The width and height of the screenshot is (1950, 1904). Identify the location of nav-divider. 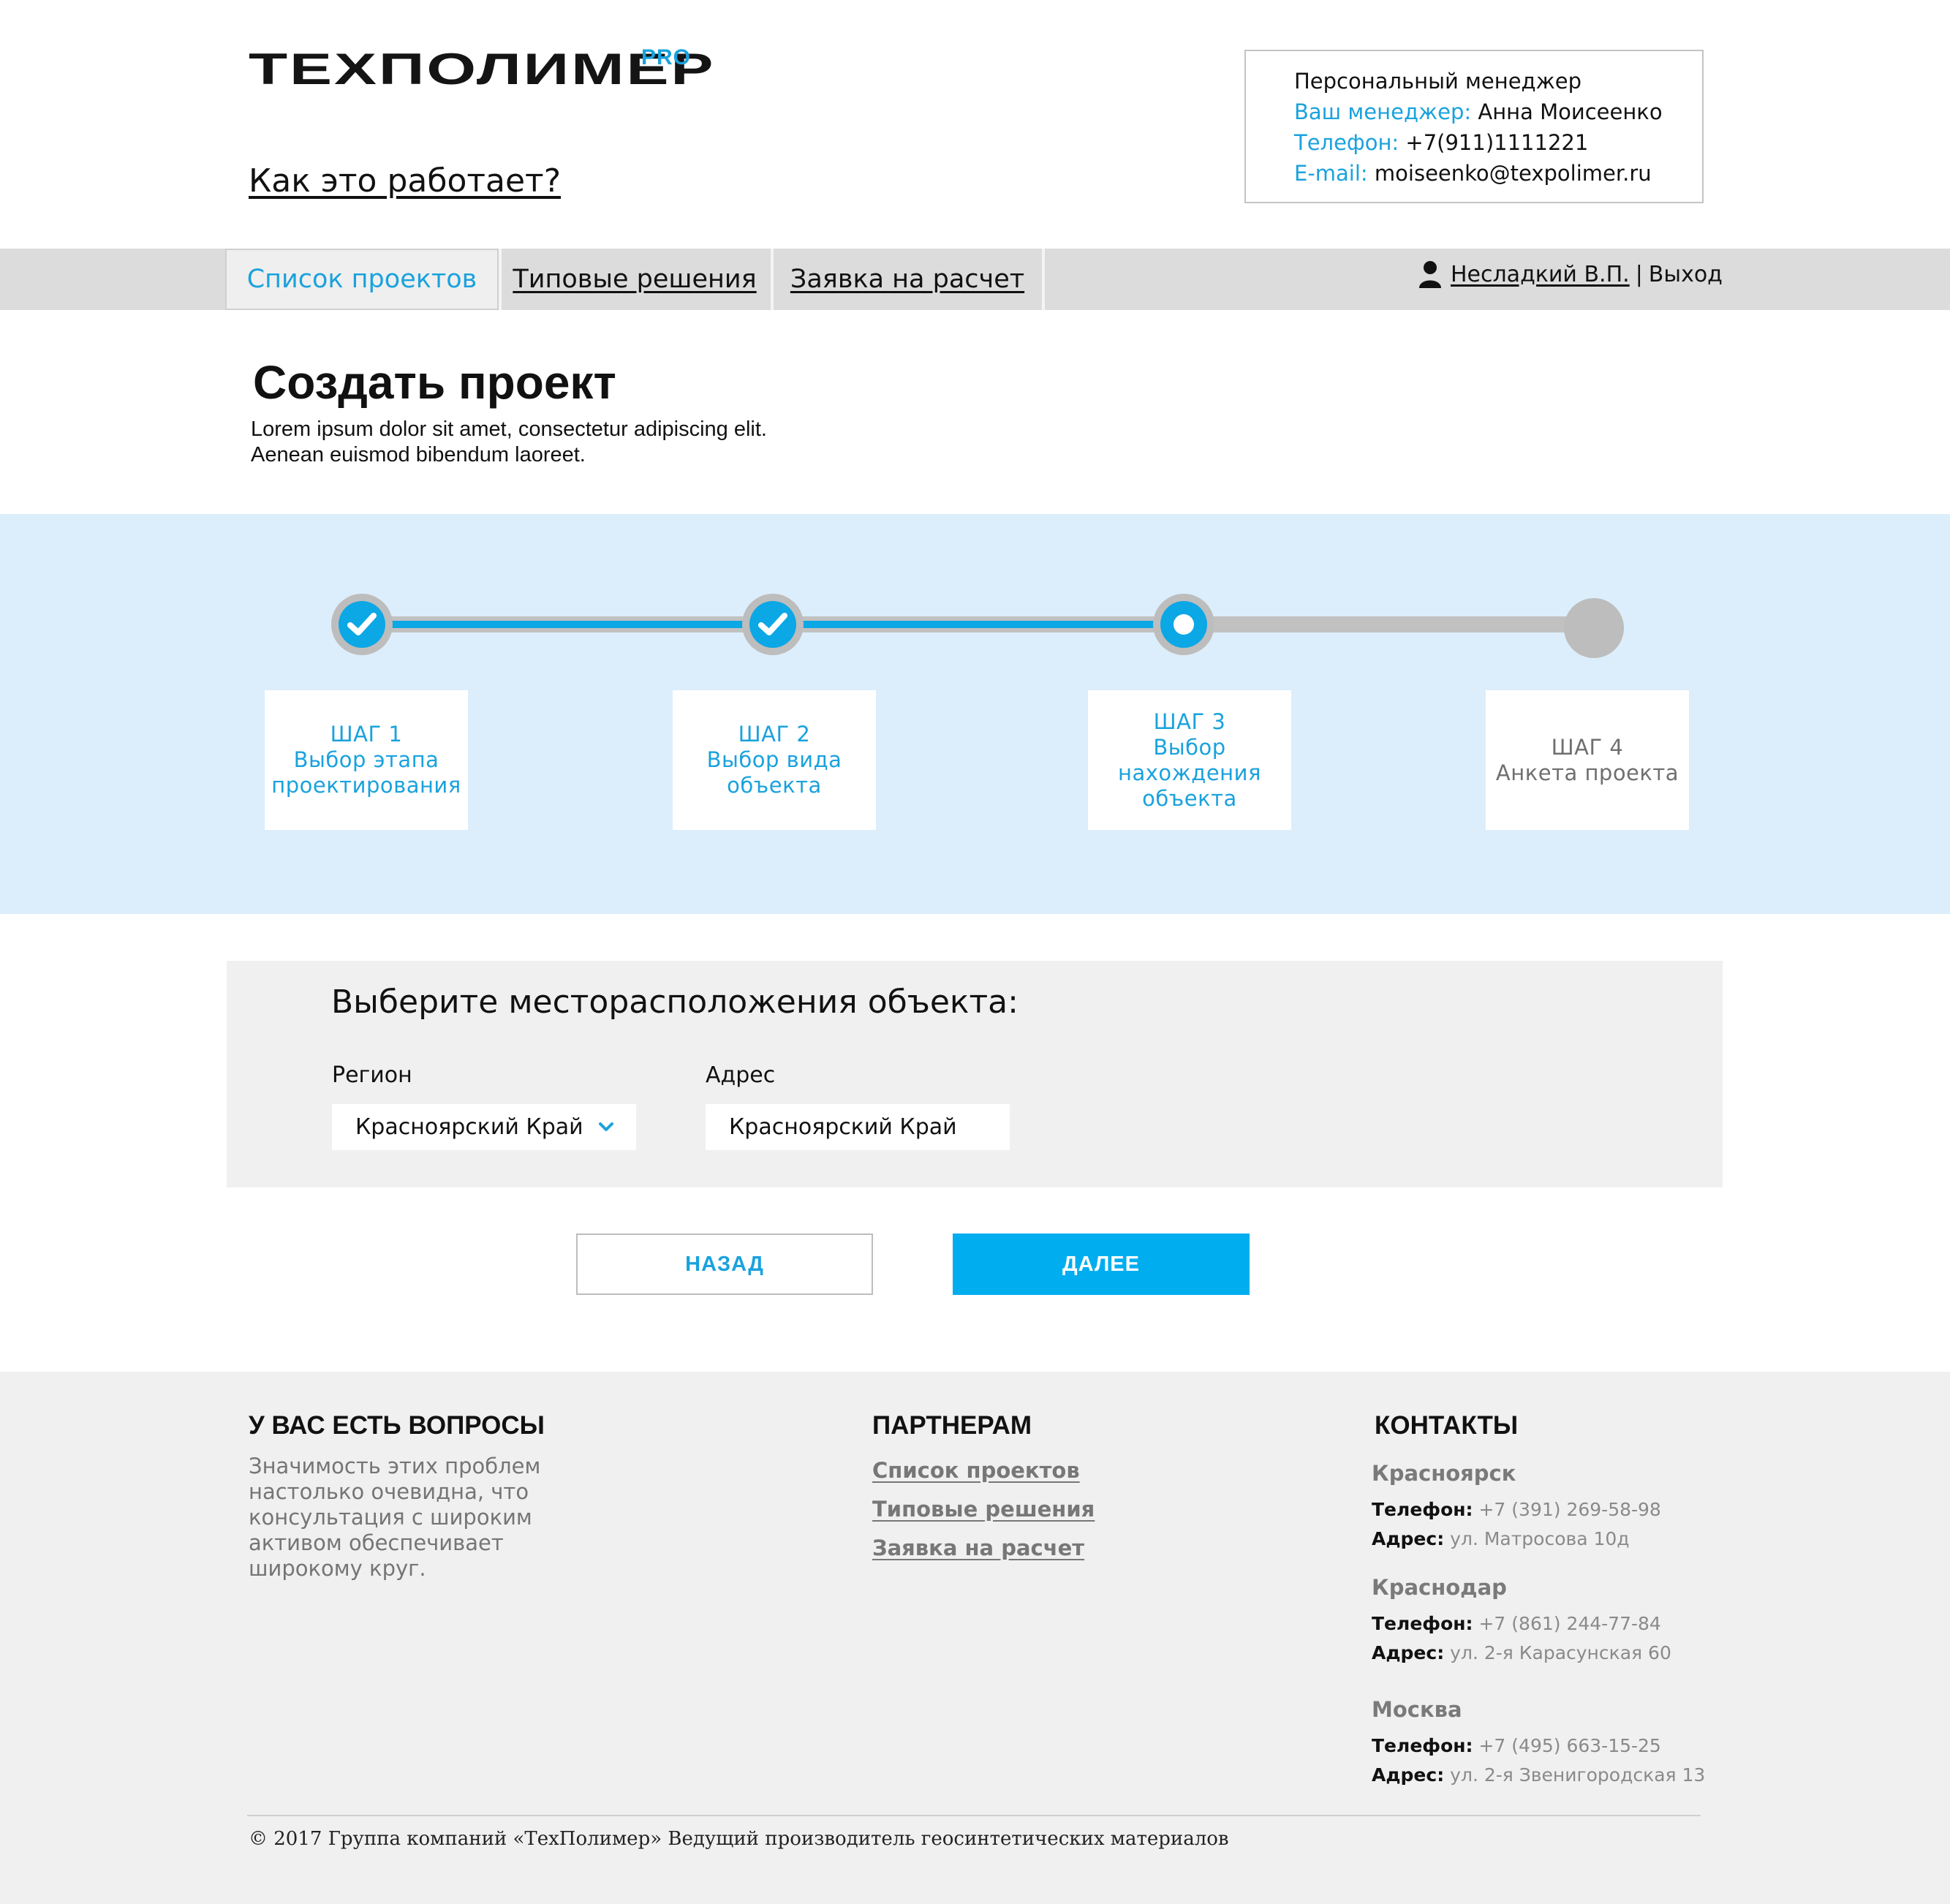
(1043, 279).